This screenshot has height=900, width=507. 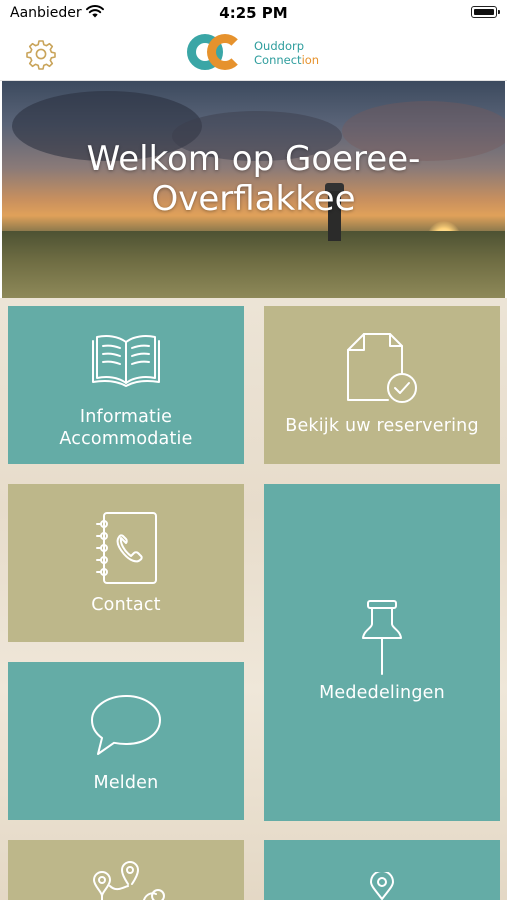 I want to click on tile-label: Contact, so click(x=126, y=605).